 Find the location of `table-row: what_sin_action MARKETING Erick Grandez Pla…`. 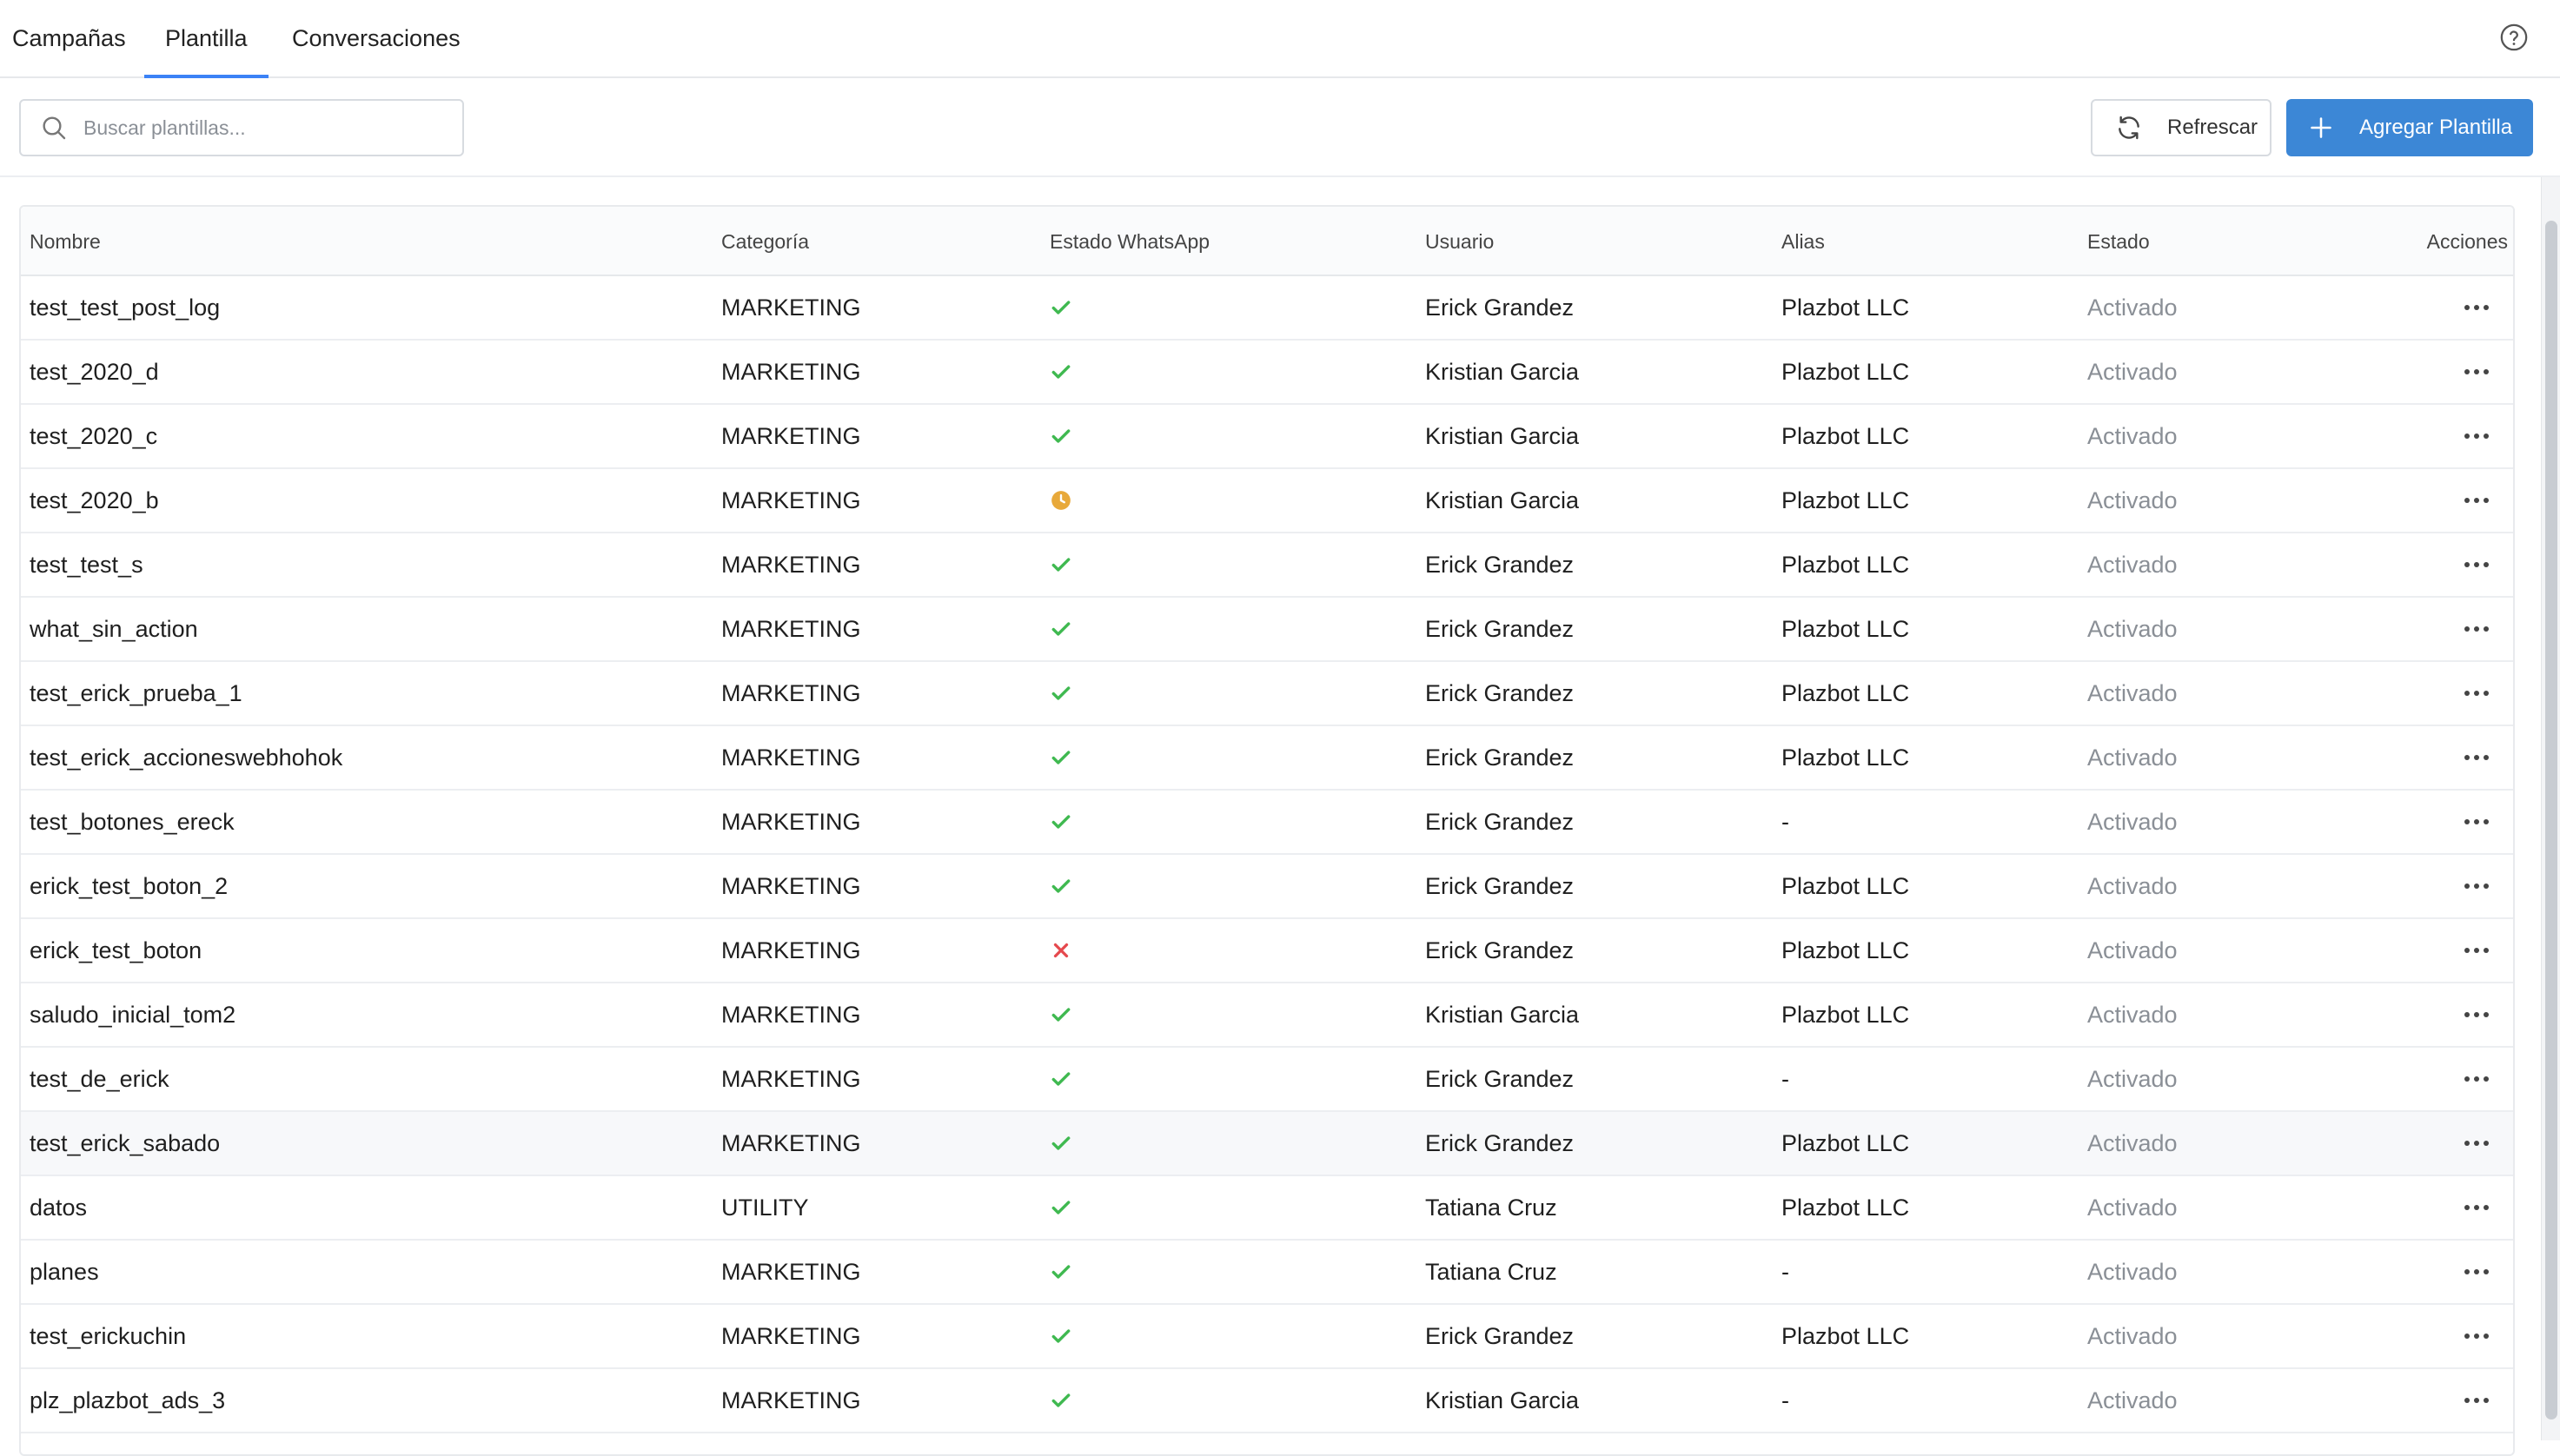

table-row: what_sin_action MARKETING Erick Grandez Pla… is located at coordinates (1267, 630).